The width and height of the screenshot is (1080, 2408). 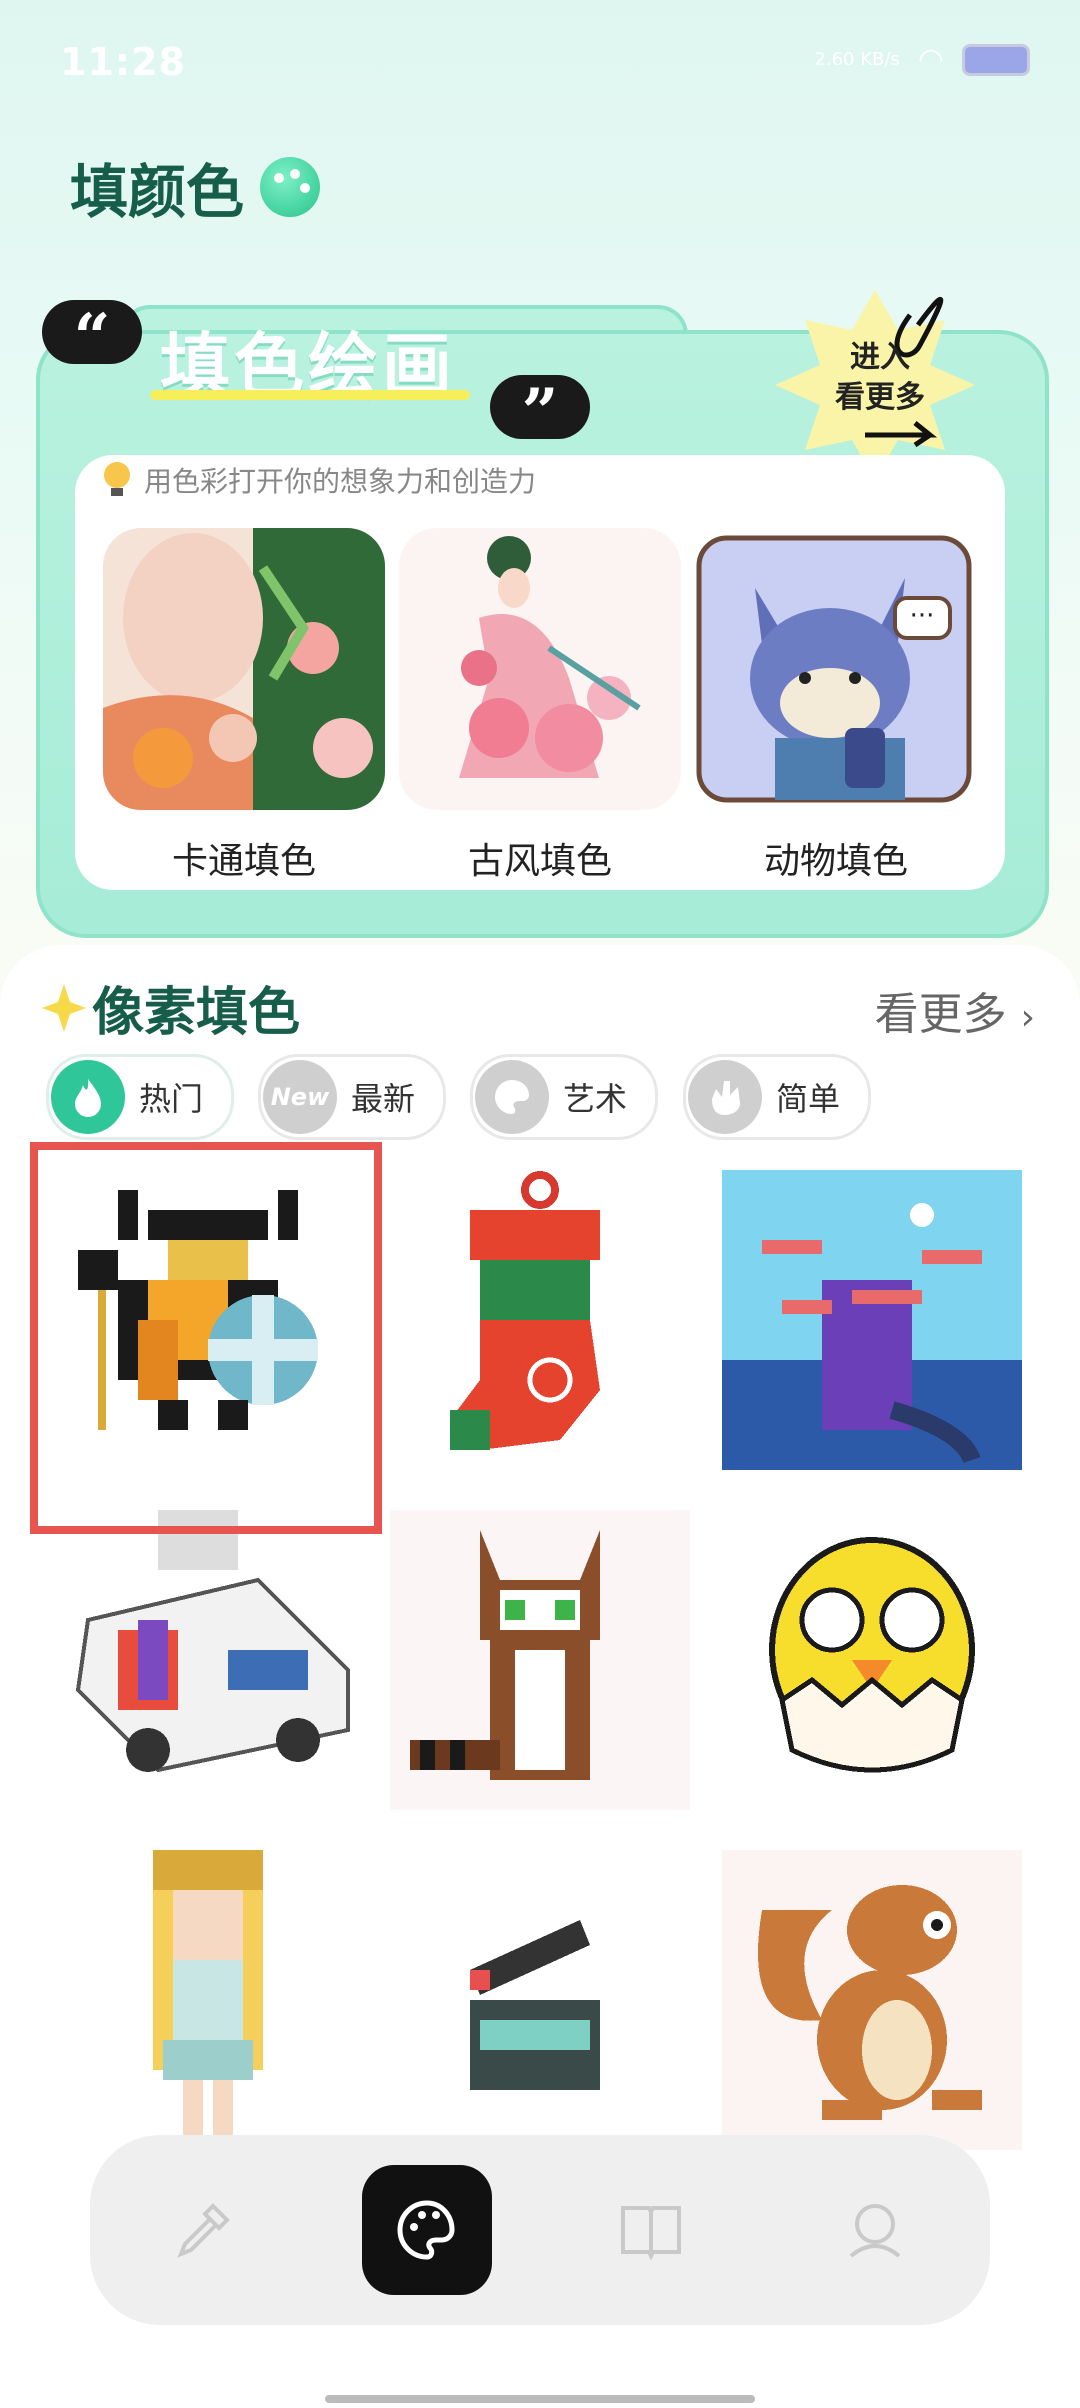 What do you see at coordinates (206, 1338) in the screenshot?
I see `selection-highlight` at bounding box center [206, 1338].